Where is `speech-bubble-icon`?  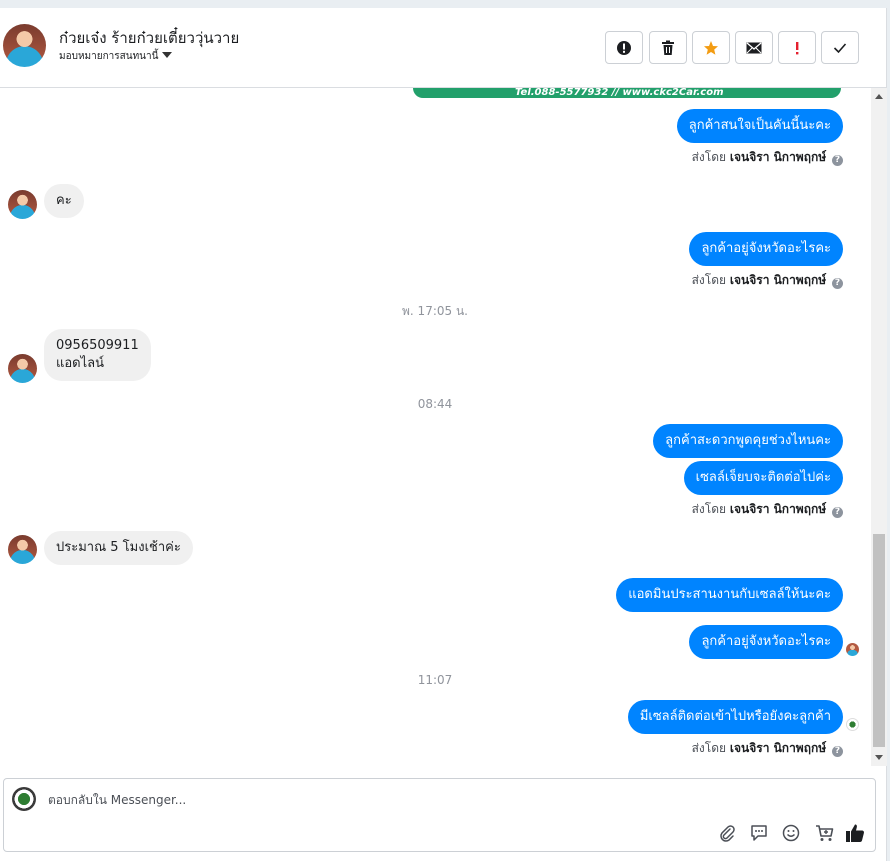 speech-bubble-icon is located at coordinates (759, 833).